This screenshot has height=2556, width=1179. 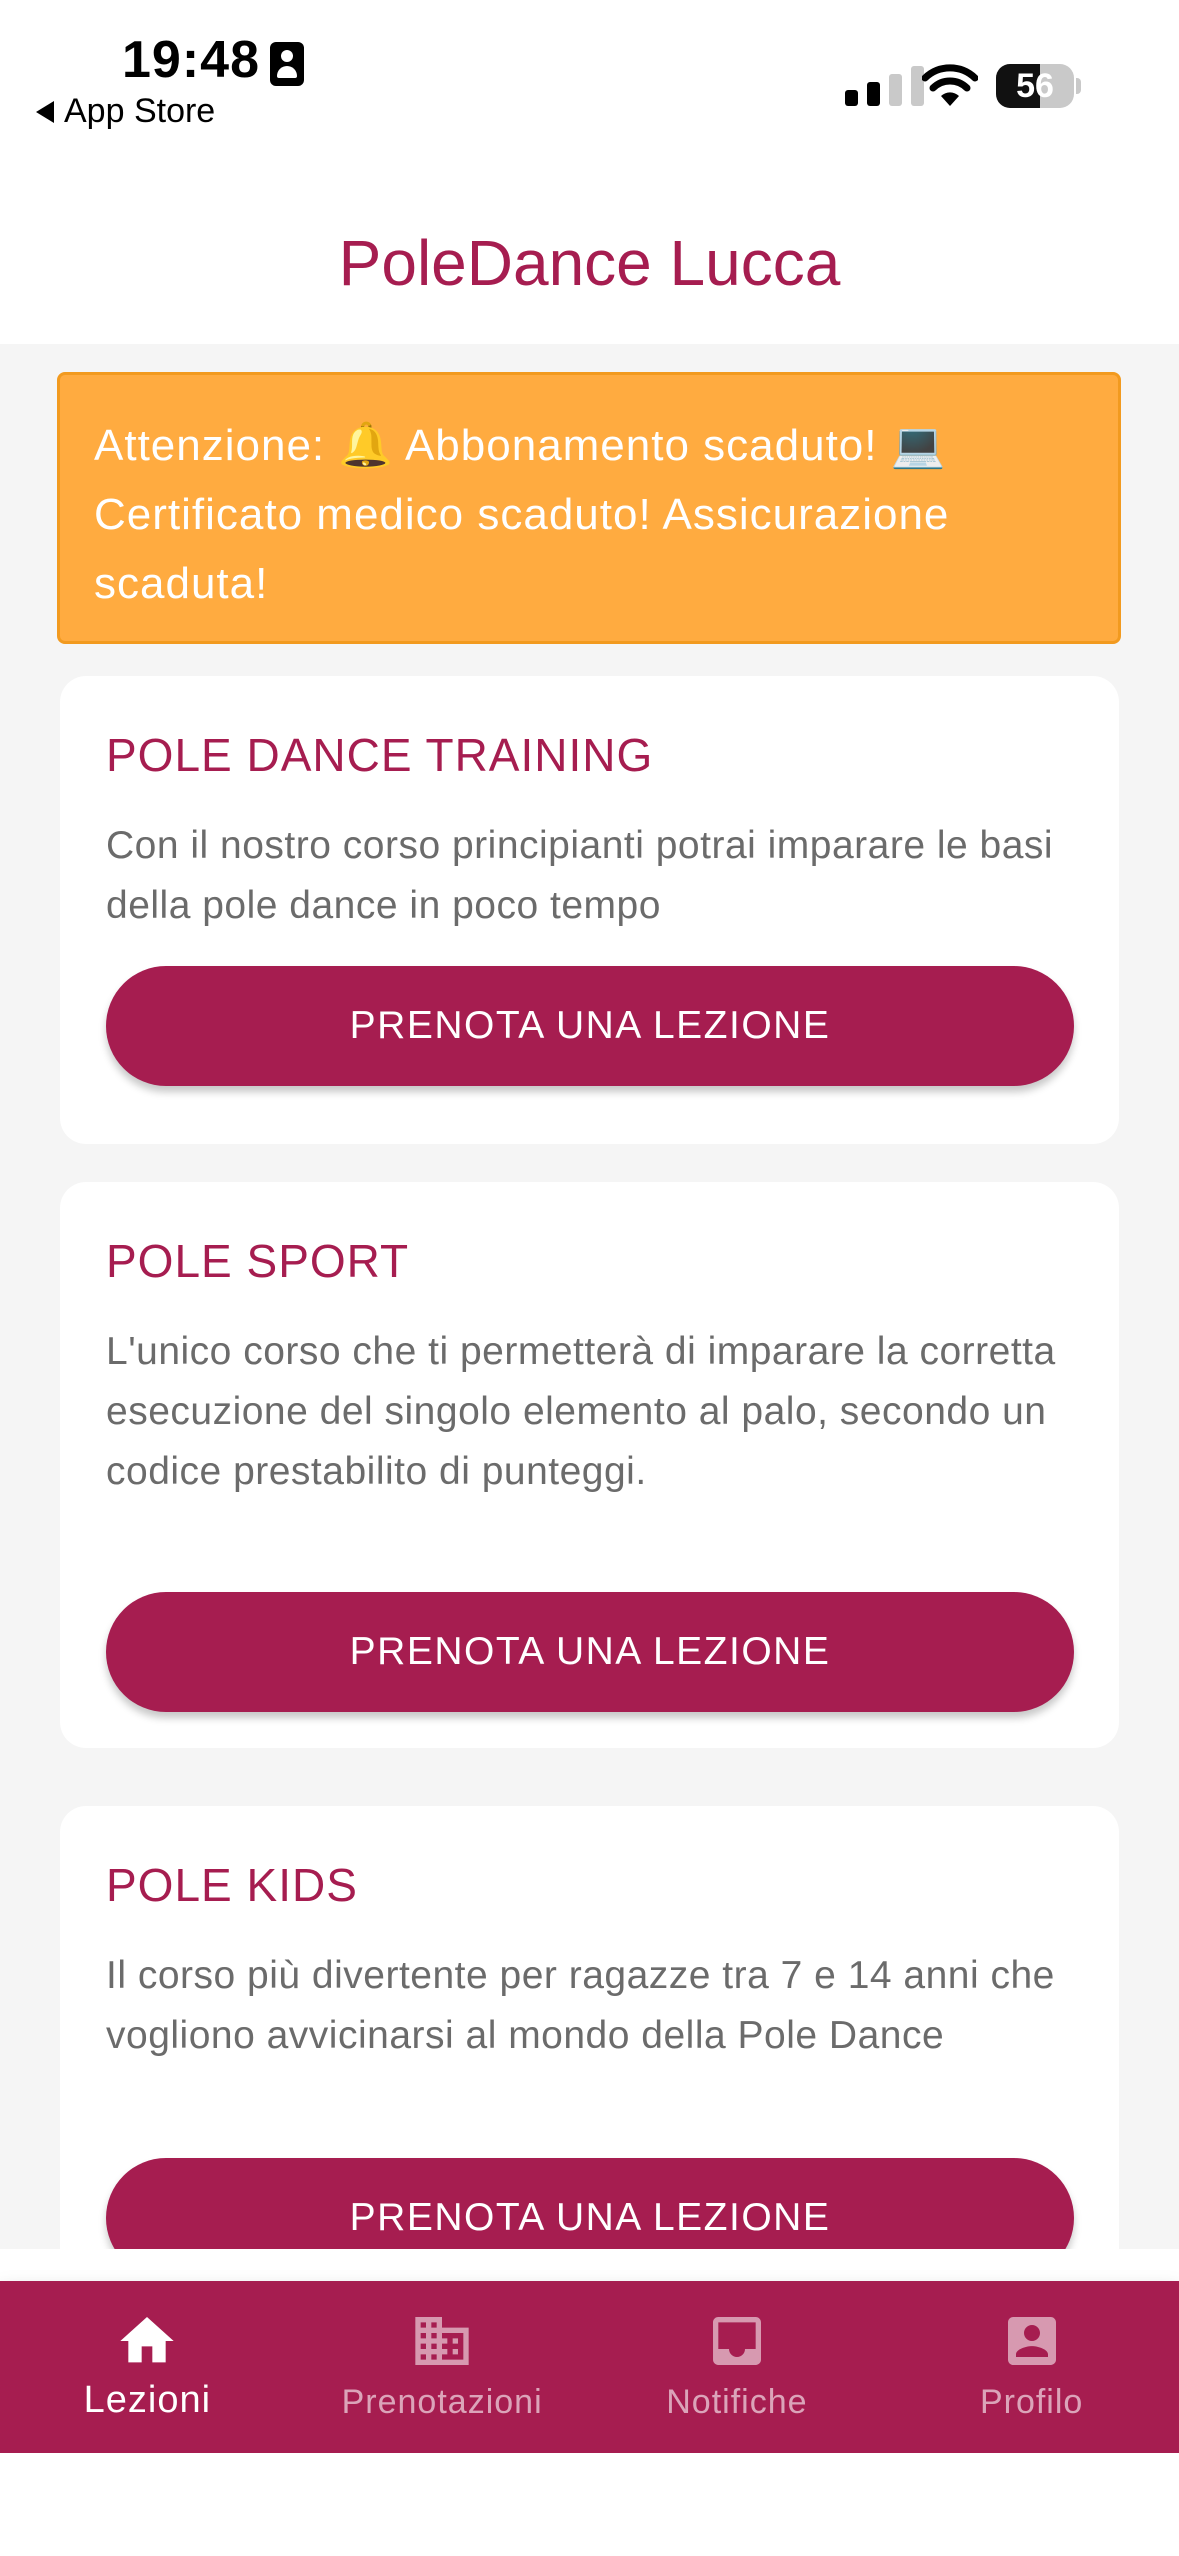 What do you see at coordinates (442, 2402) in the screenshot?
I see `nav-label: Prenotazioni` at bounding box center [442, 2402].